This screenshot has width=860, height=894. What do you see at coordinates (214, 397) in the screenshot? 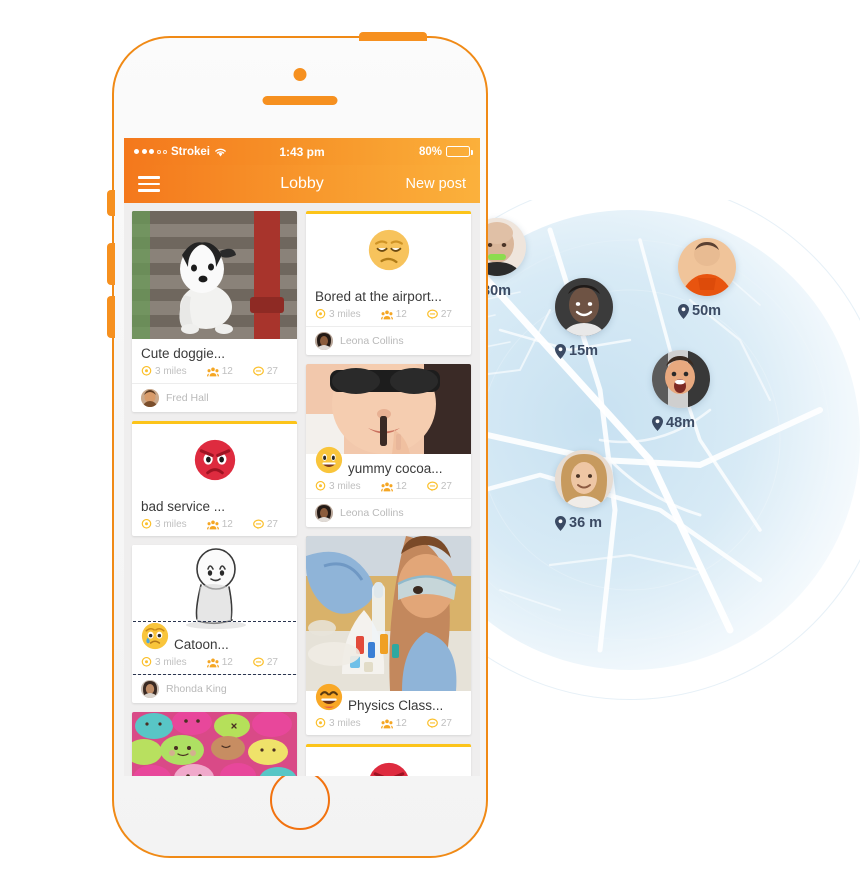
I see `post-author: Fred Hall` at bounding box center [214, 397].